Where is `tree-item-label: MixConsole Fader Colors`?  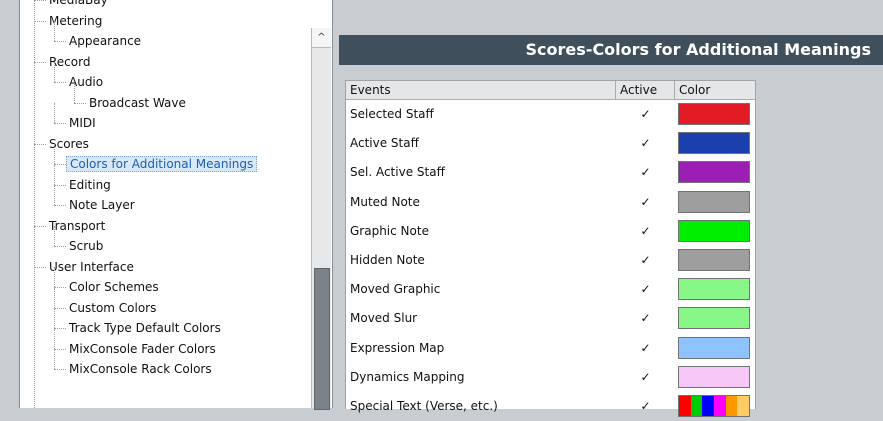
tree-item-label: MixConsole Fader Colors is located at coordinates (142, 348).